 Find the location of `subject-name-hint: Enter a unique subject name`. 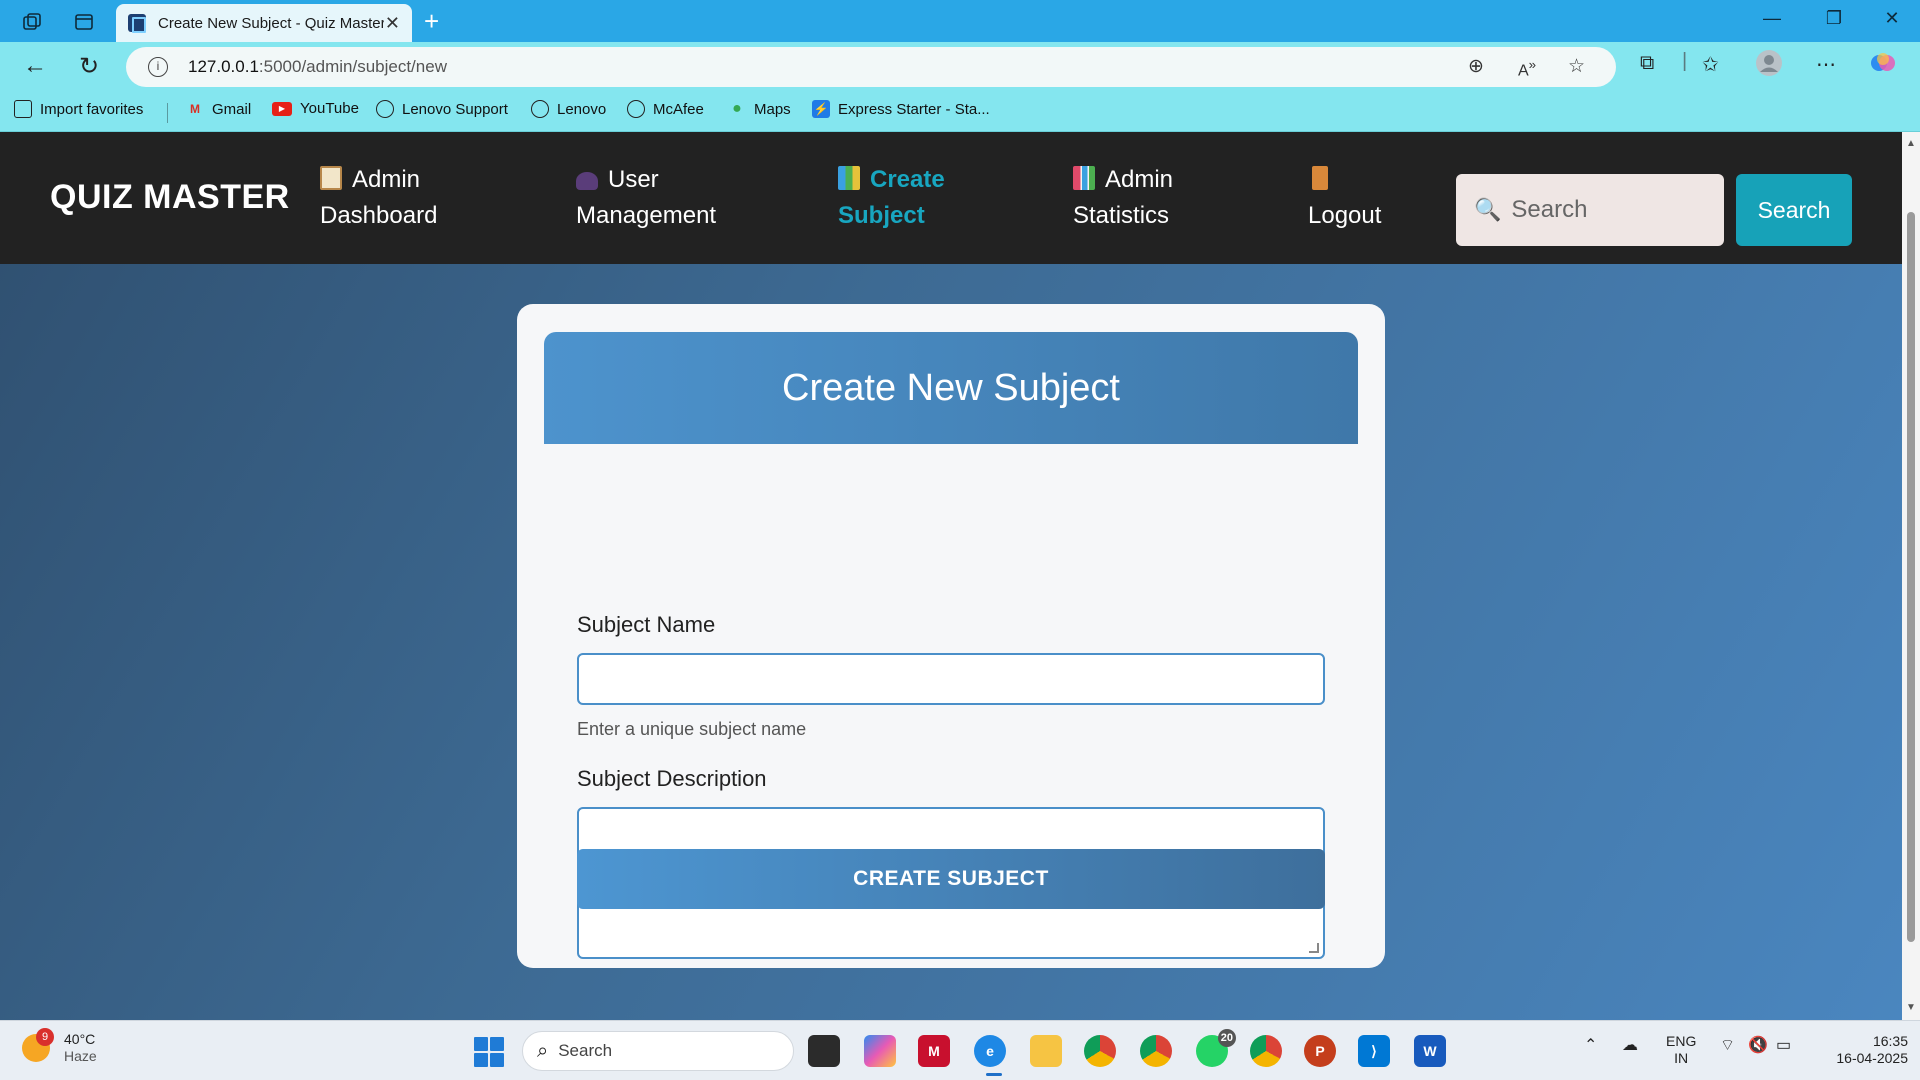

subject-name-hint: Enter a unique subject name is located at coordinates (692, 729).